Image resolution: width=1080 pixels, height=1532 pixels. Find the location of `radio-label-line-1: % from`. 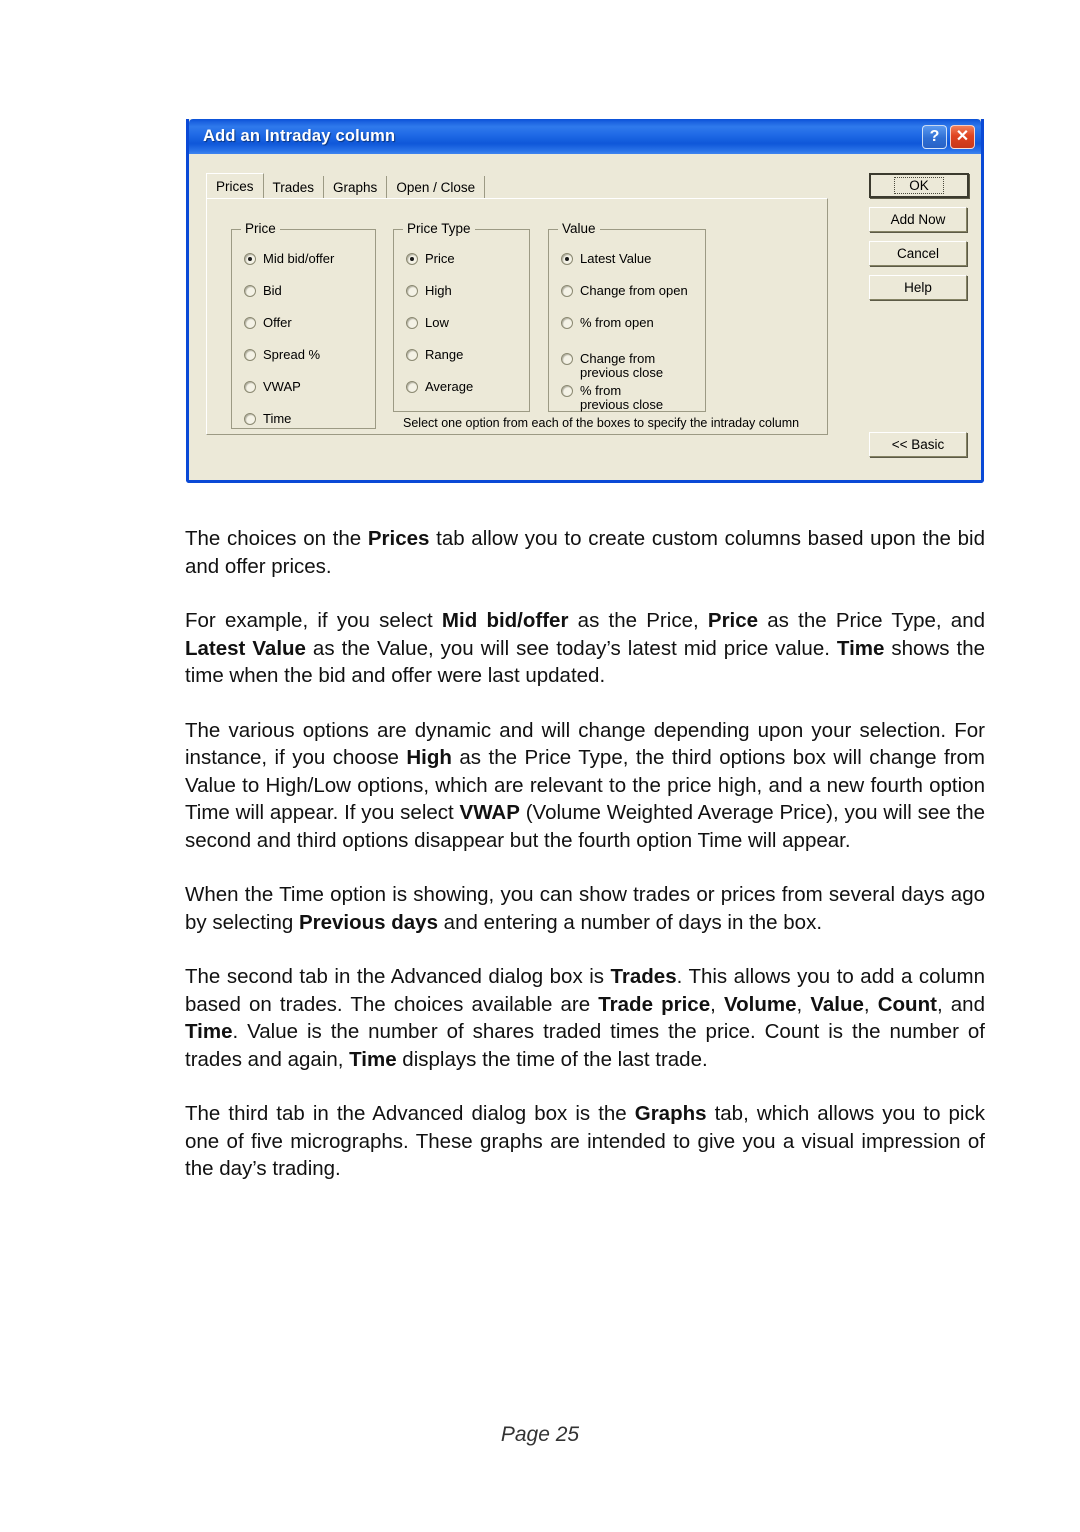

radio-label-line-1: % from is located at coordinates (601, 390).